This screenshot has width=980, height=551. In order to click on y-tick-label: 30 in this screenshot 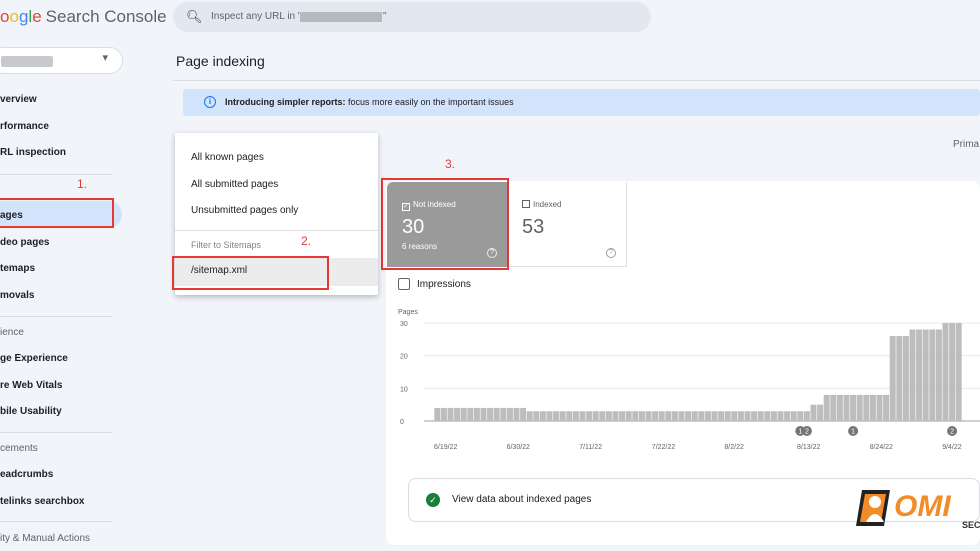, I will do `click(404, 324)`.